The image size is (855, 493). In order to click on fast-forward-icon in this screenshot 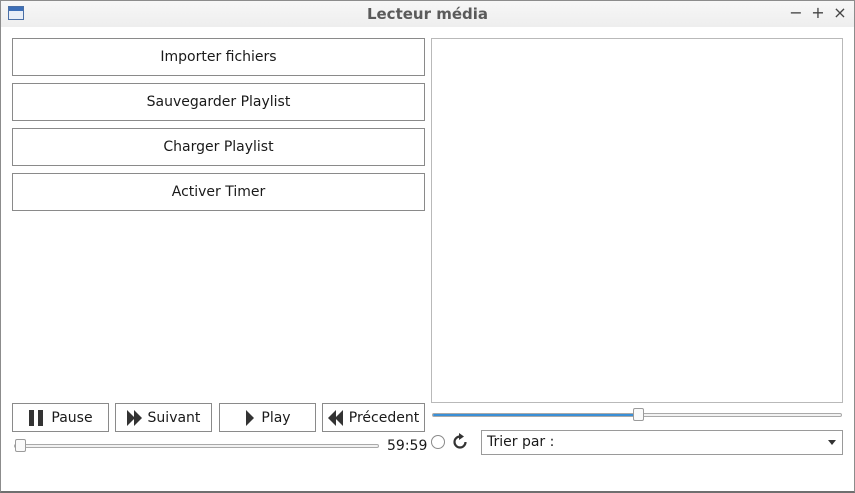, I will do `click(134, 417)`.